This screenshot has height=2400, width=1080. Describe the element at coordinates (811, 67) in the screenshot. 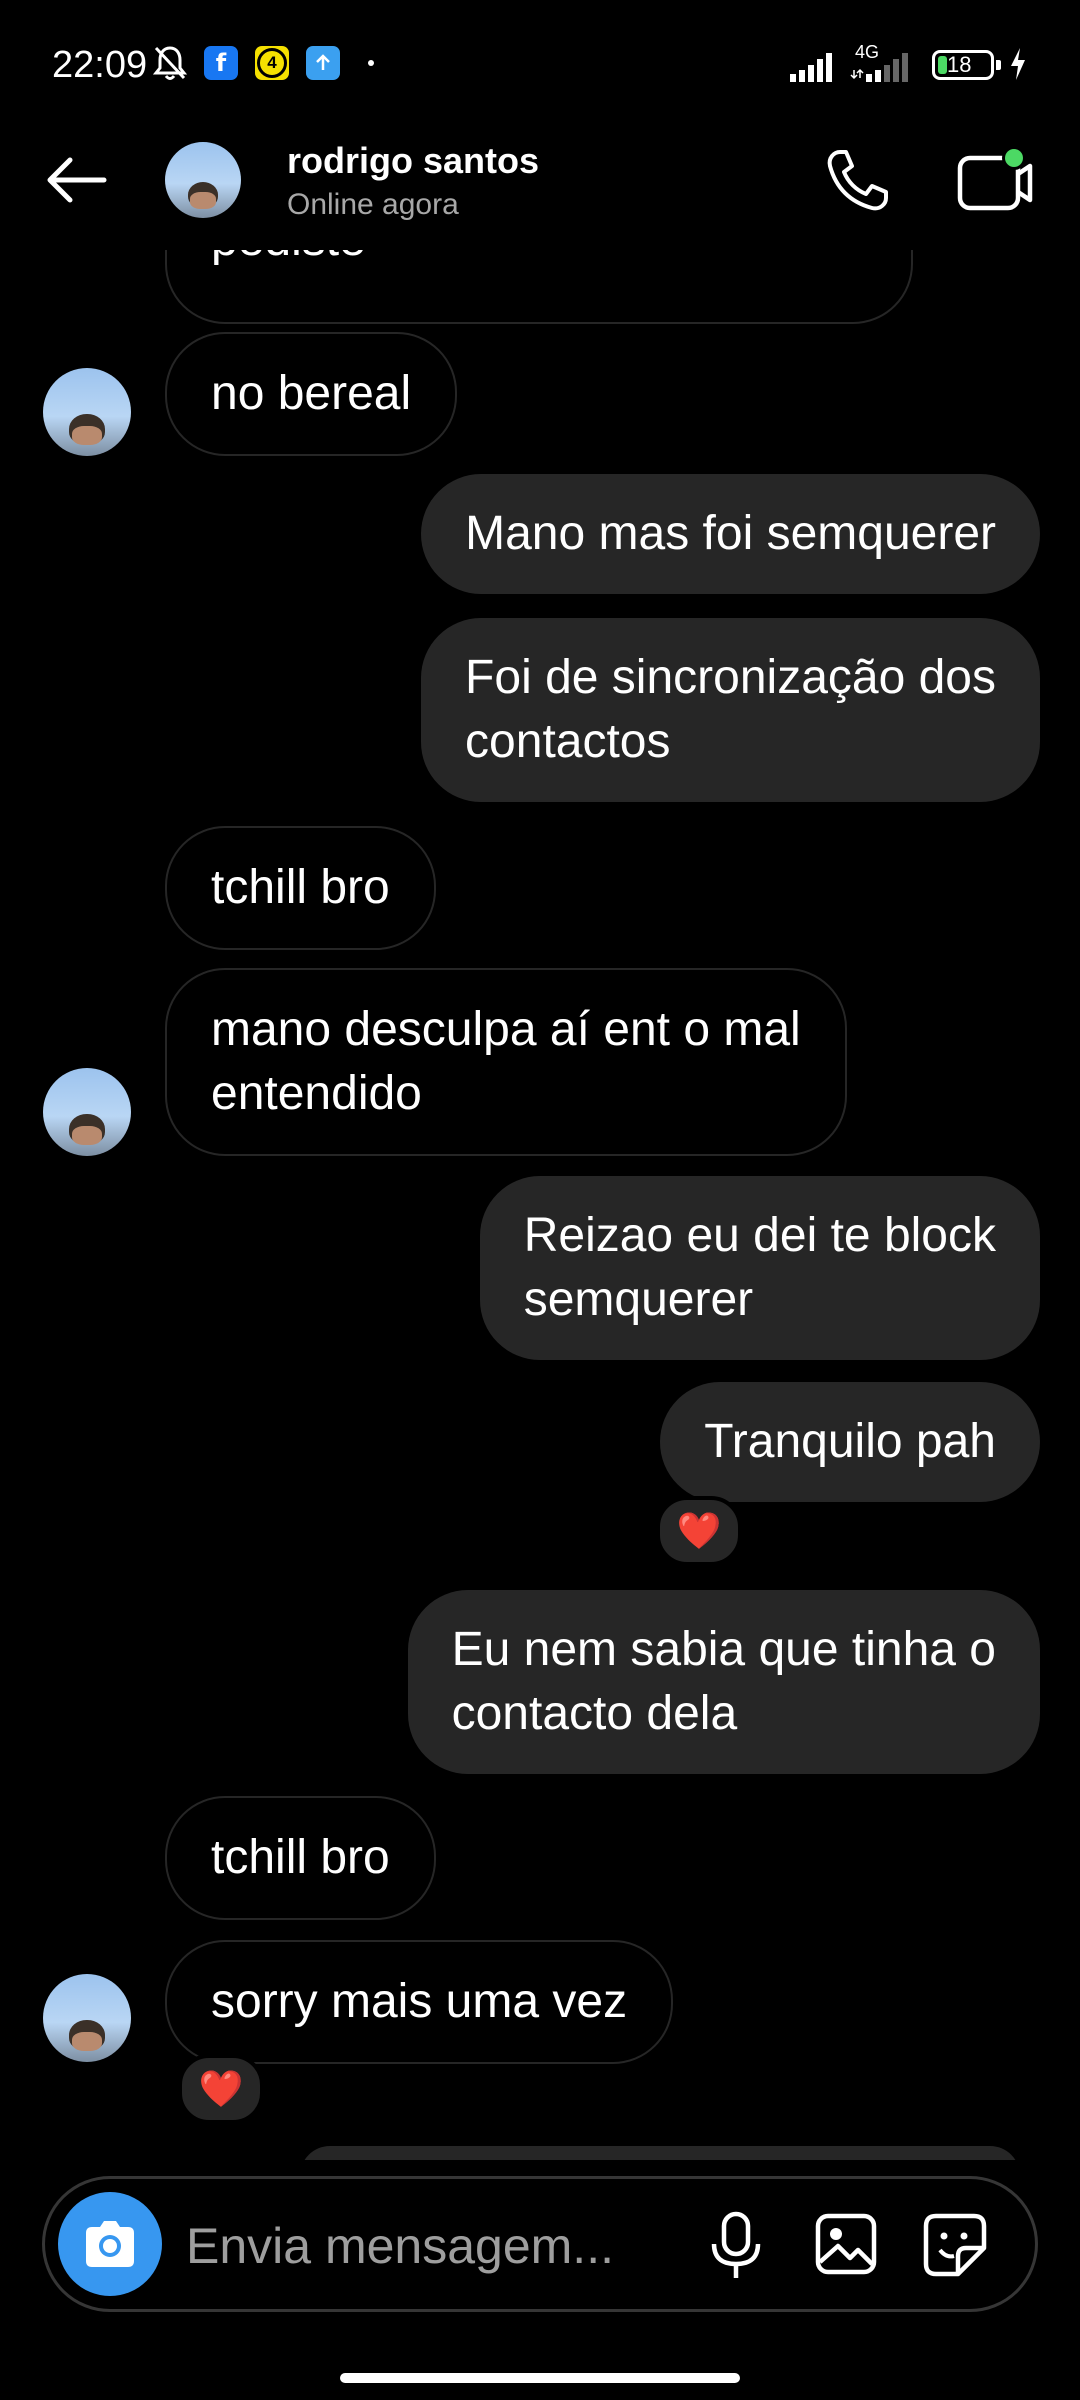

I see `signal-icon` at that location.